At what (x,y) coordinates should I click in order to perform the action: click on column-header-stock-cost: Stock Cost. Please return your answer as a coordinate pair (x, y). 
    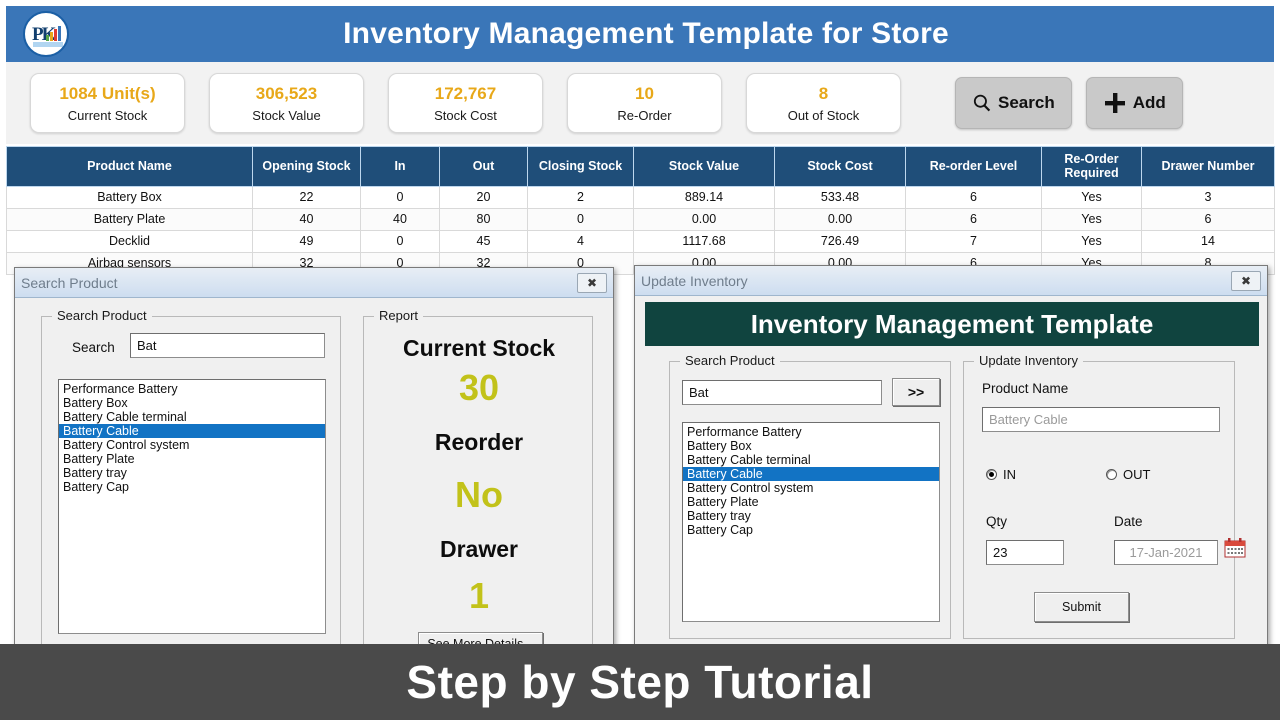
    Looking at the image, I should click on (840, 166).